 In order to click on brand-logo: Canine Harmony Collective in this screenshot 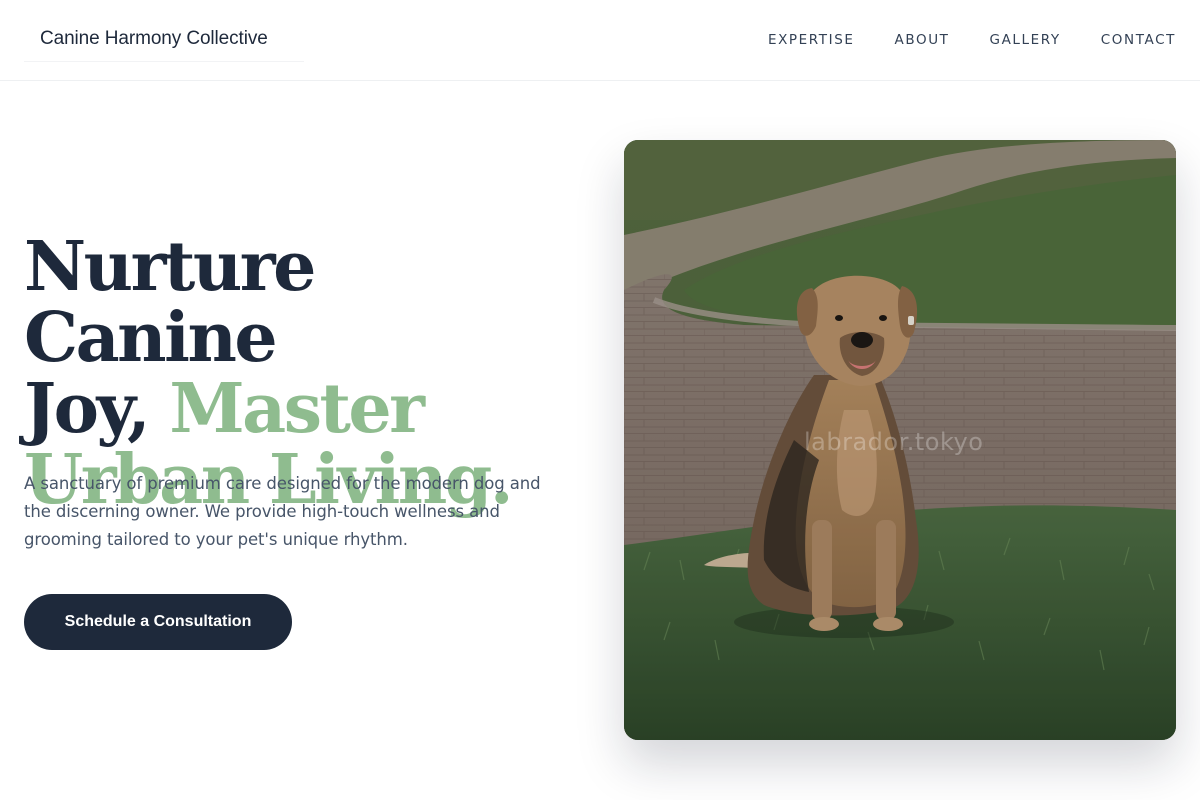, I will do `click(164, 40)`.